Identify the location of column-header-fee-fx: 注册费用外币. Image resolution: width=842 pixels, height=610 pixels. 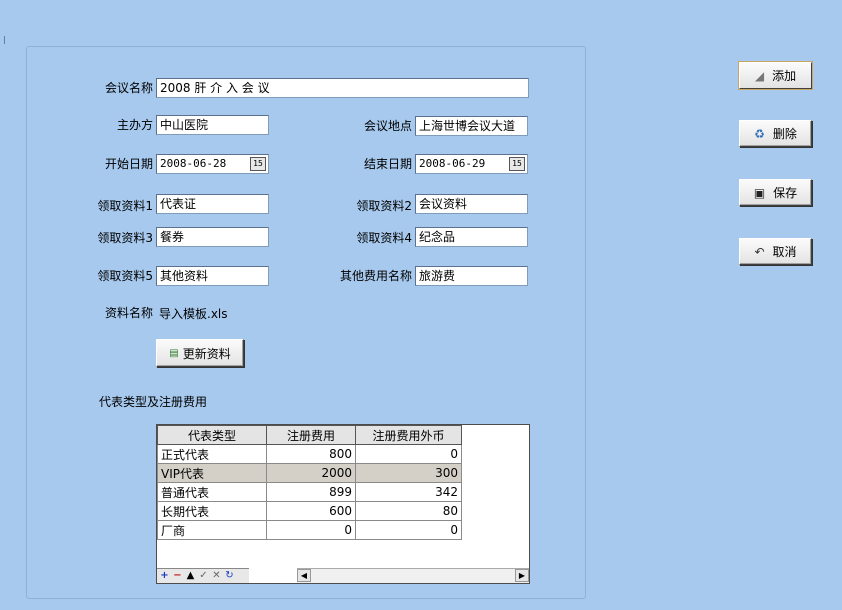
(408, 435).